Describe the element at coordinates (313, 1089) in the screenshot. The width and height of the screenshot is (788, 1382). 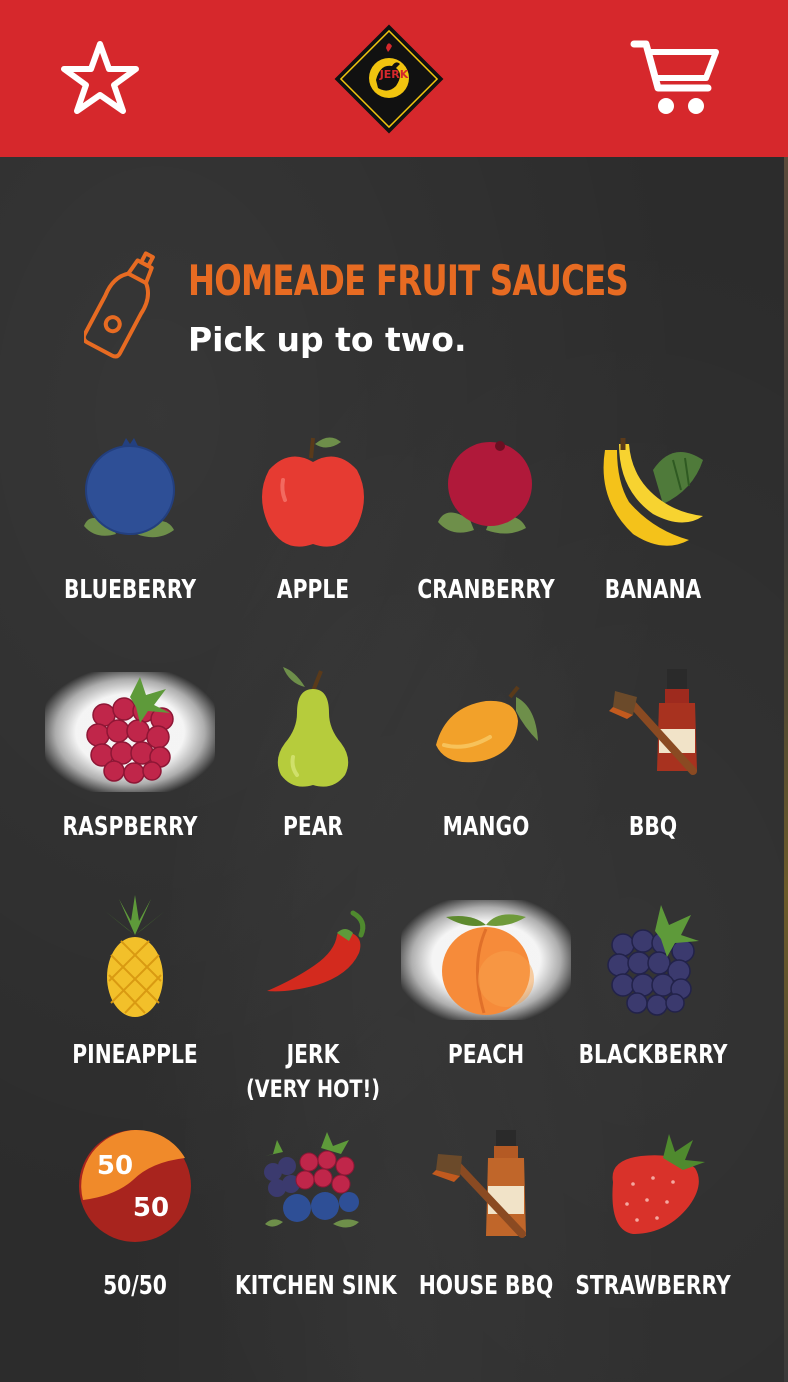
I see `sauce-note: (VERY HOT!)` at that location.